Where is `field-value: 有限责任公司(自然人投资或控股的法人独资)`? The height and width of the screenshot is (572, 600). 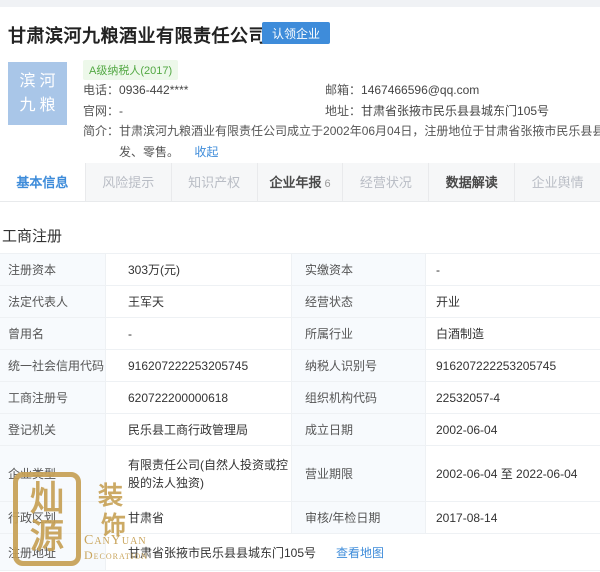
field-value: 有限责任公司(自然人投资或控股的法人独资) is located at coordinates (199, 474).